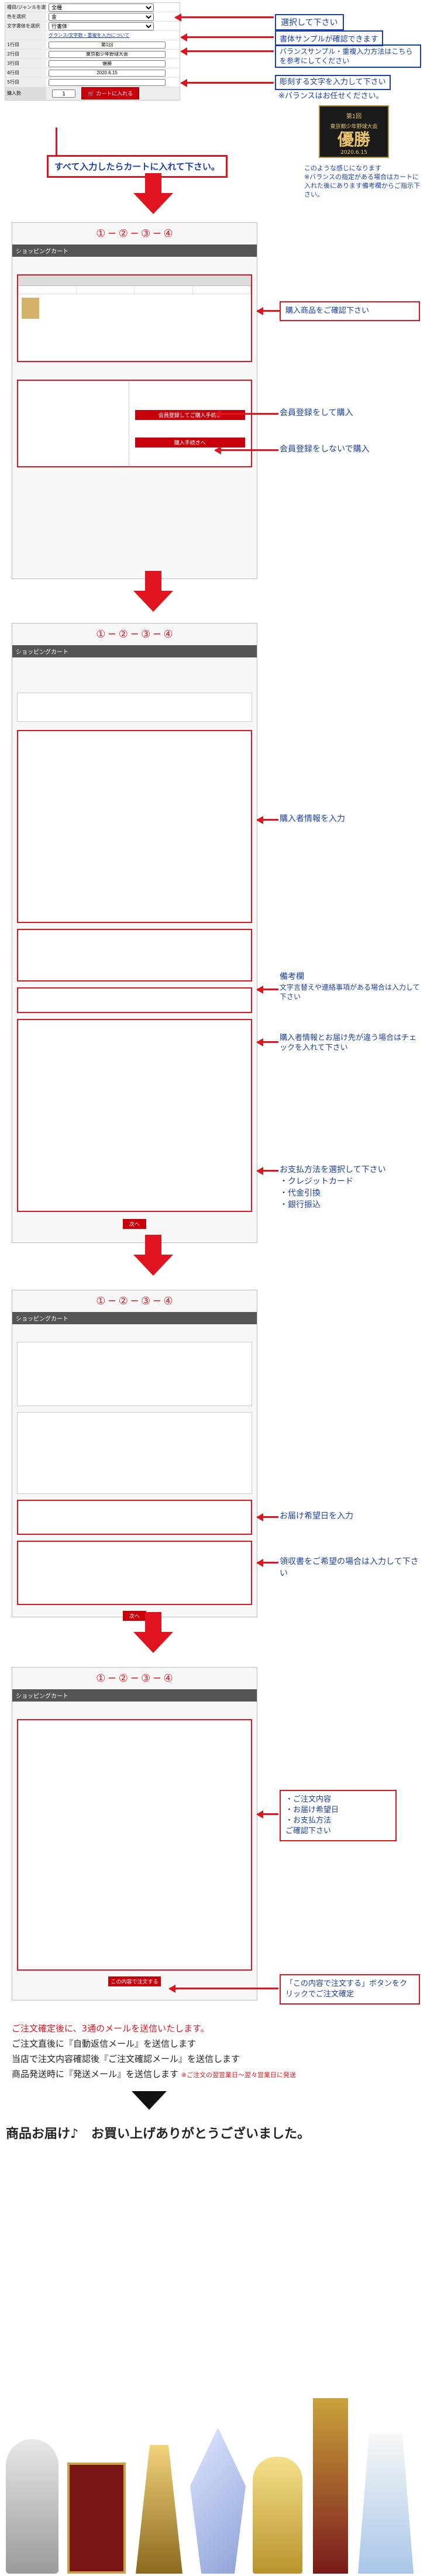  I want to click on remarks-box, so click(134, 955).